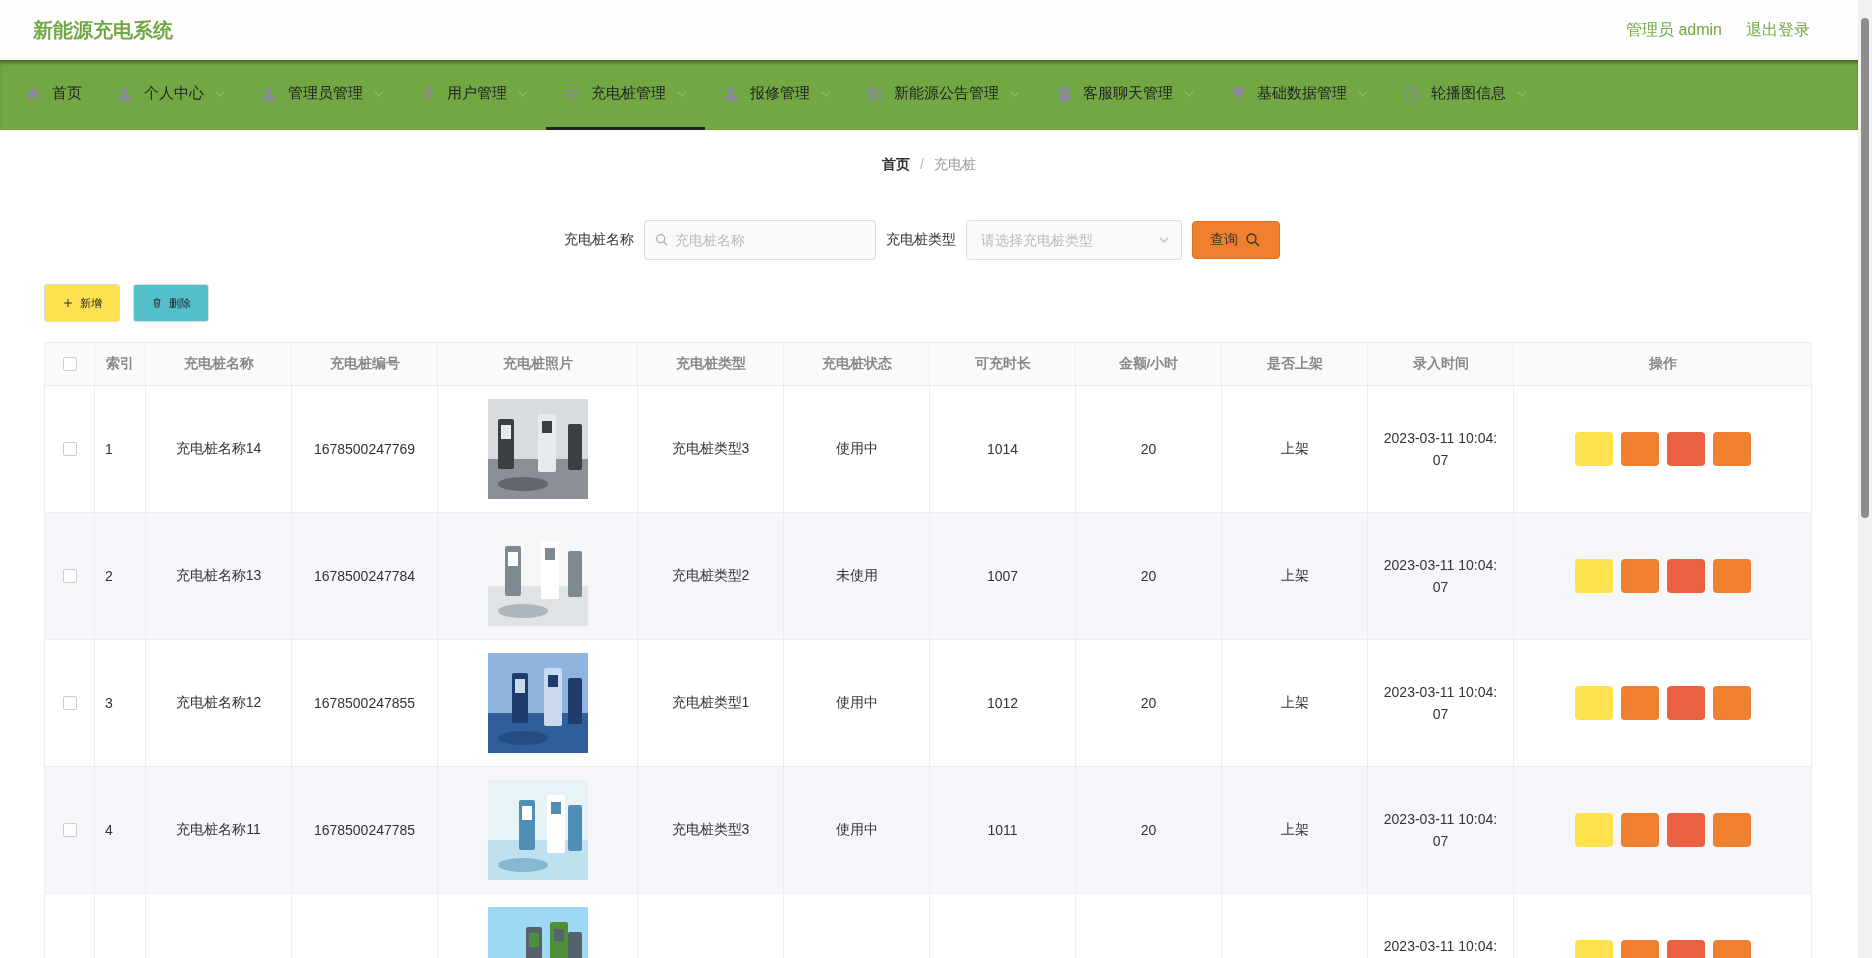  Describe the element at coordinates (61, 95) in the screenshot. I see `nav-tab: 首页` at that location.